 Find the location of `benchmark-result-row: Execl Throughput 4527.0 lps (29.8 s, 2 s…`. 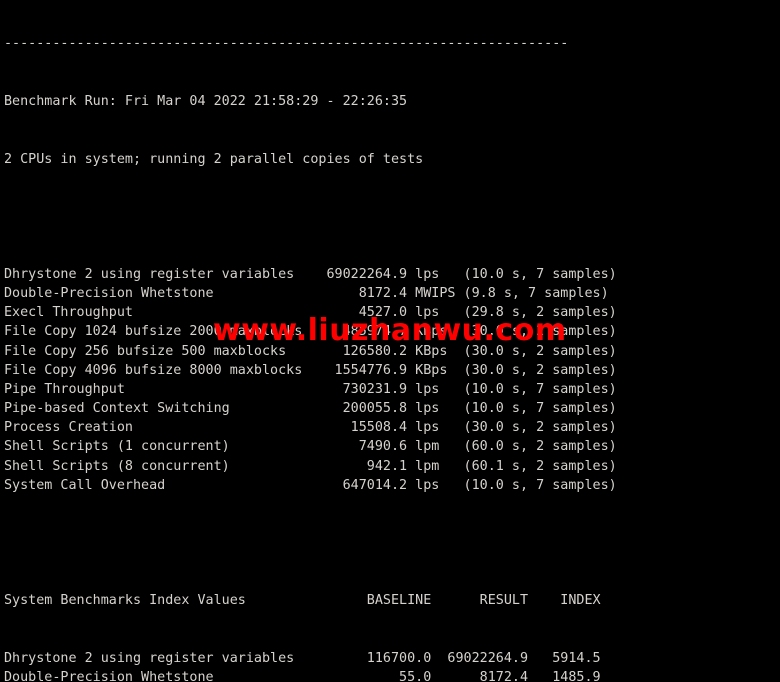

benchmark-result-row: Execl Throughput 4527.0 lps (29.8 s, 2 s… is located at coordinates (310, 313).